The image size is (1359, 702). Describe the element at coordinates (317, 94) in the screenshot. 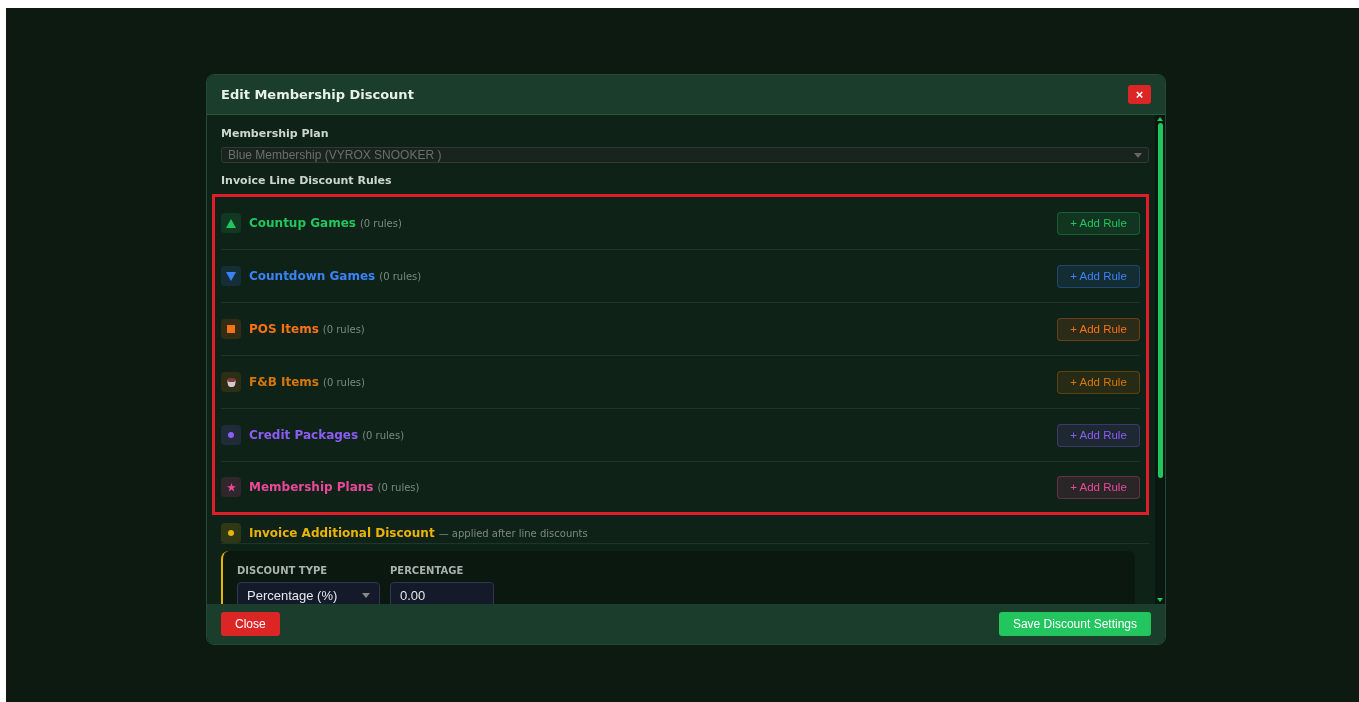

I see `dialog-title: Edit Membership Discount` at that location.